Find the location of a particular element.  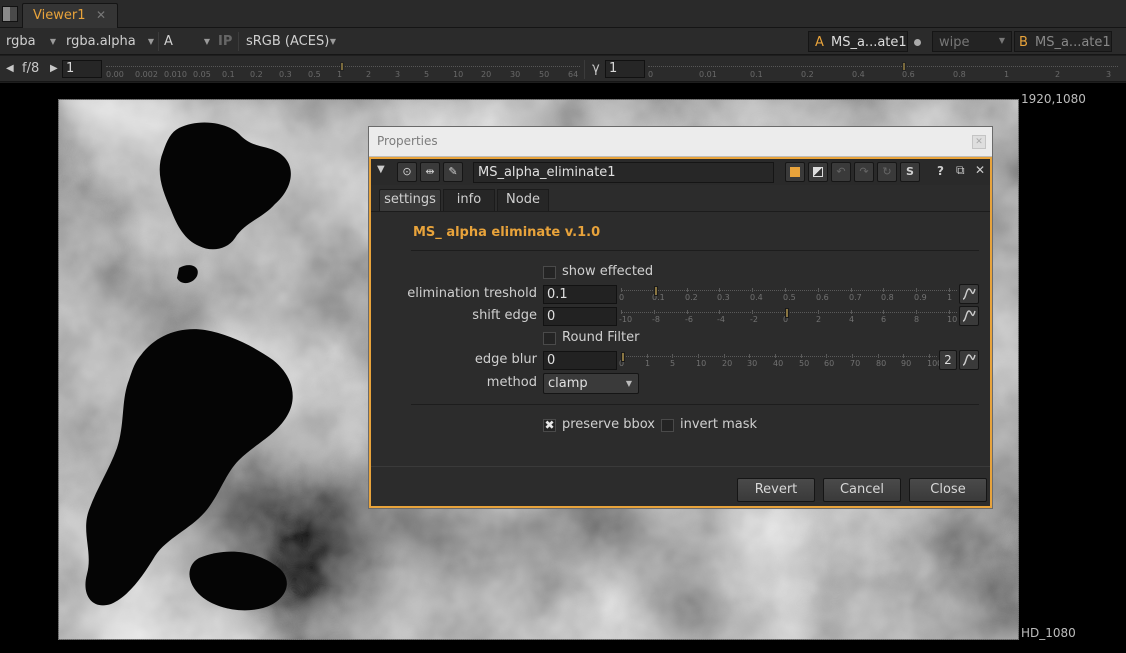

shift-edge-input: 0 is located at coordinates (580, 316).